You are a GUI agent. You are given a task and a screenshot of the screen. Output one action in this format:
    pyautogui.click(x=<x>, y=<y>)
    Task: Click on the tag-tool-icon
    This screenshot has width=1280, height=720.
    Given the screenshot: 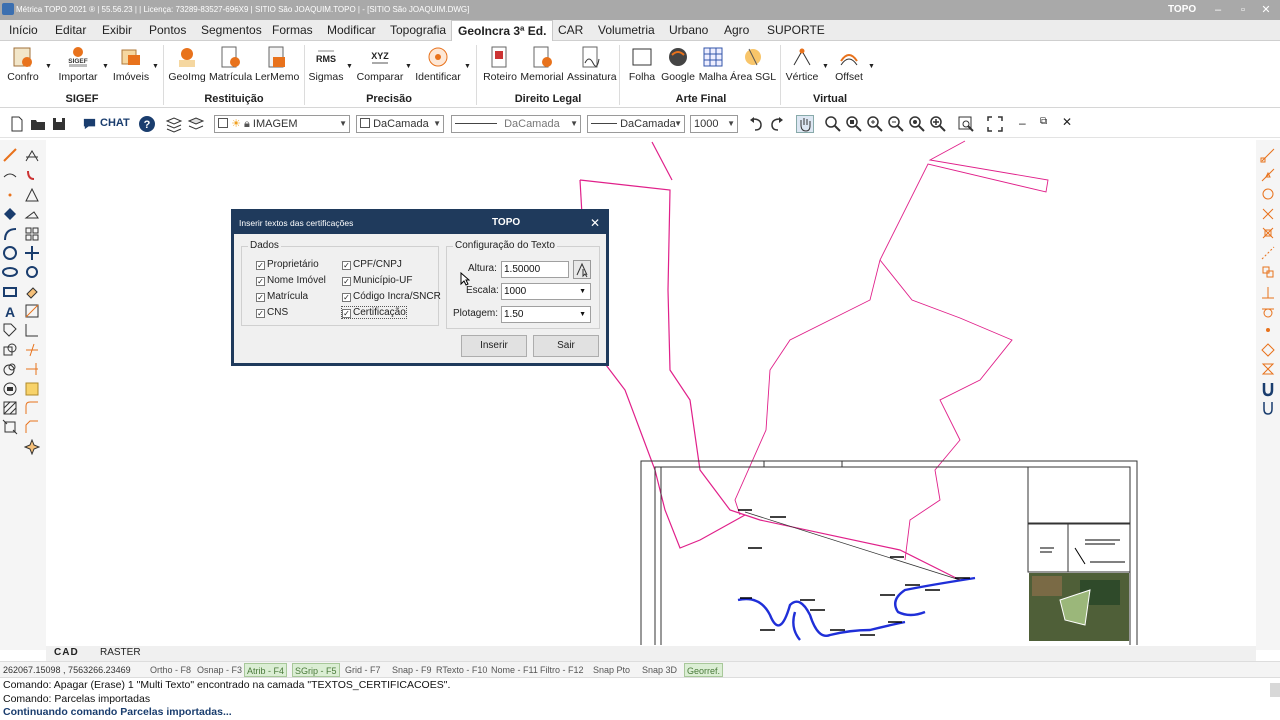 What is the action you would take?
    pyautogui.click(x=10, y=330)
    